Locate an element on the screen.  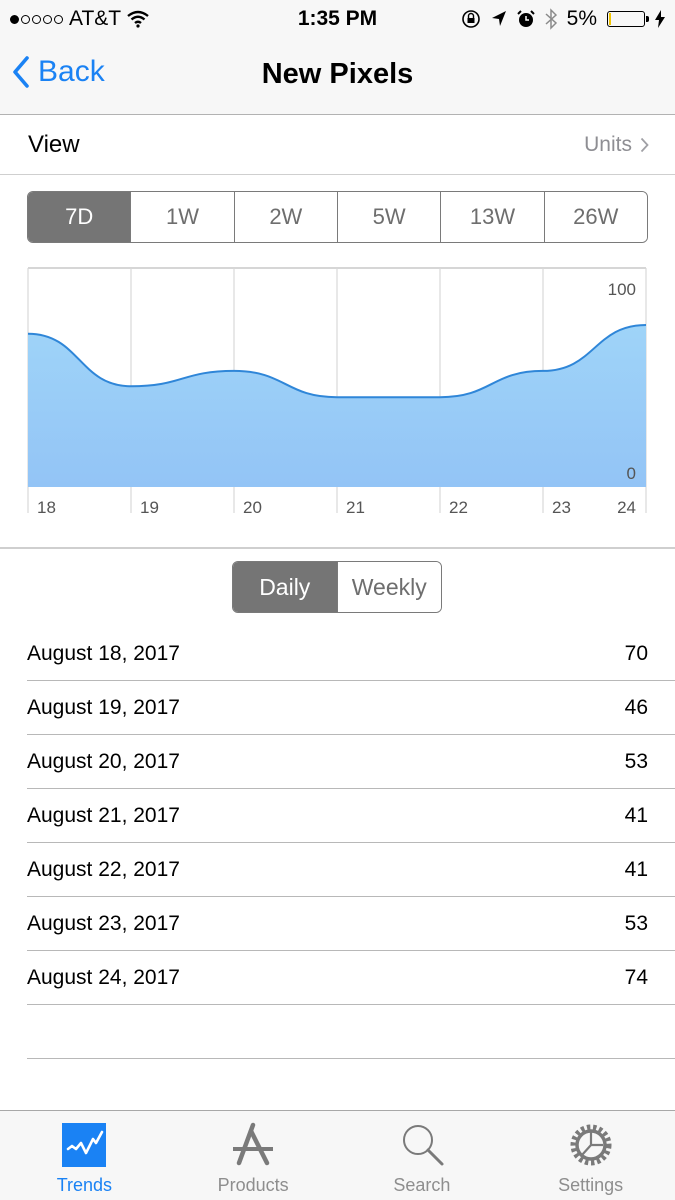
x-tick-label: 20 is located at coordinates (252, 507).